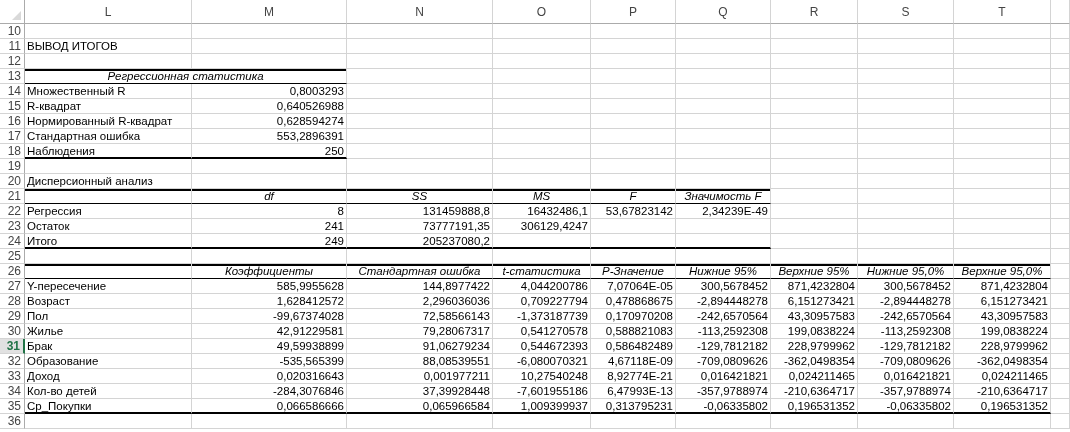 The width and height of the screenshot is (1070, 432). Describe the element at coordinates (723, 12) in the screenshot. I see `column-header: Q` at that location.